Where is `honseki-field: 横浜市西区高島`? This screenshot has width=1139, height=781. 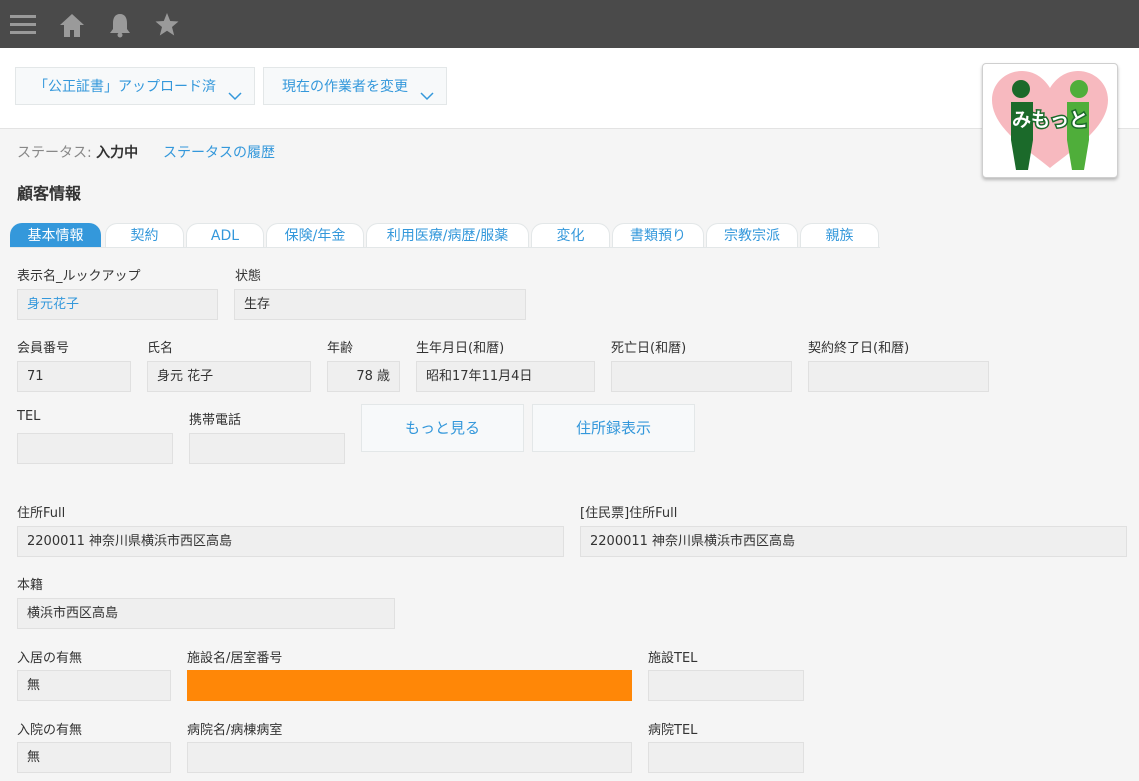 honseki-field: 横浜市西区高島 is located at coordinates (206, 613).